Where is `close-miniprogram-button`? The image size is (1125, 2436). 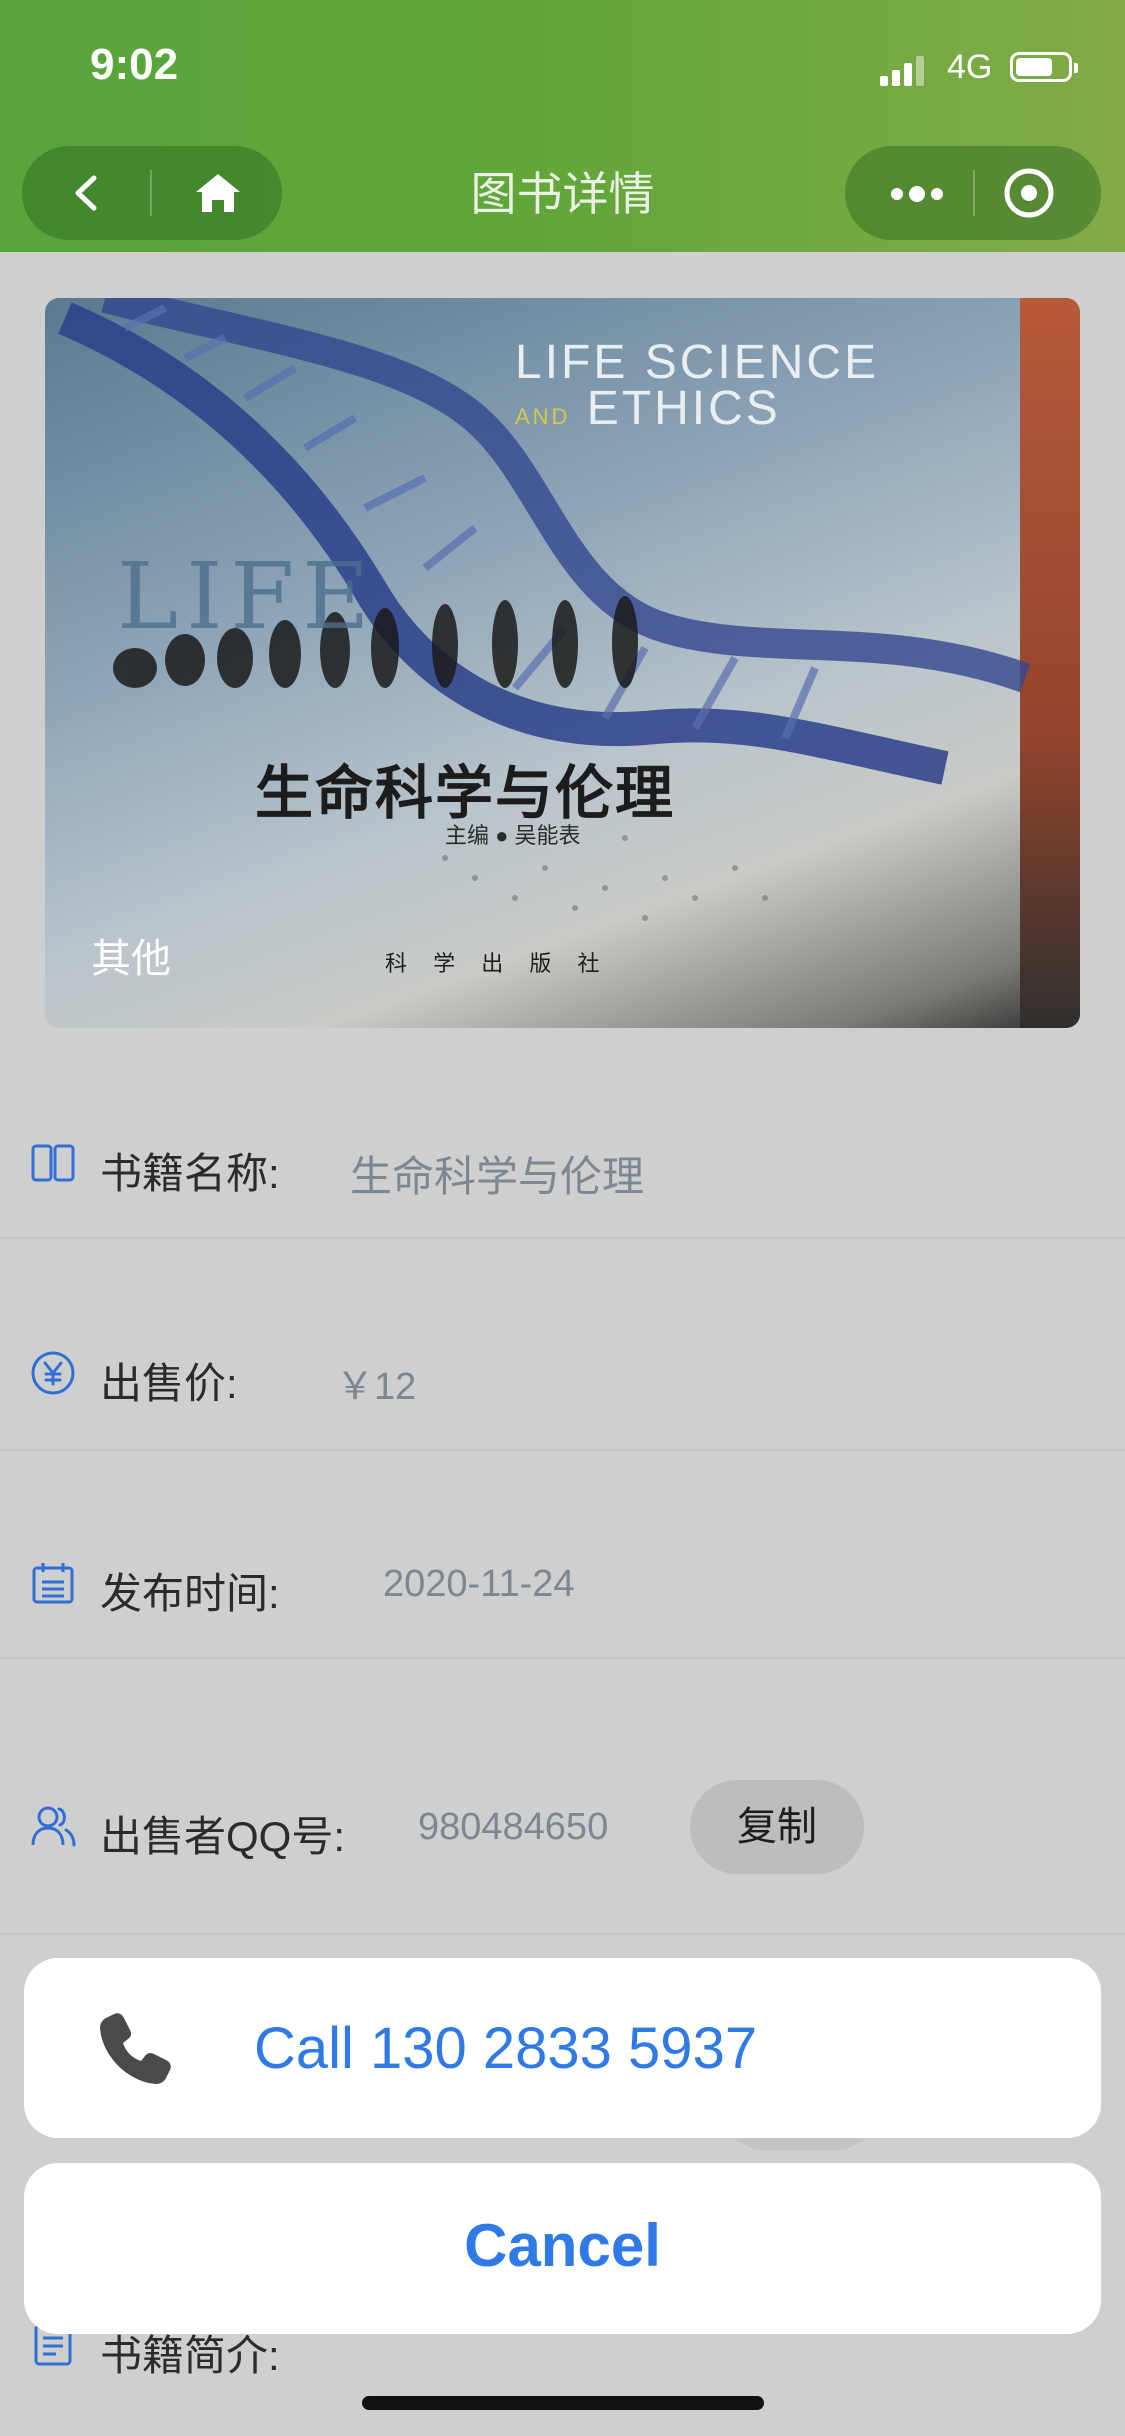
close-miniprogram-button is located at coordinates (1035, 193).